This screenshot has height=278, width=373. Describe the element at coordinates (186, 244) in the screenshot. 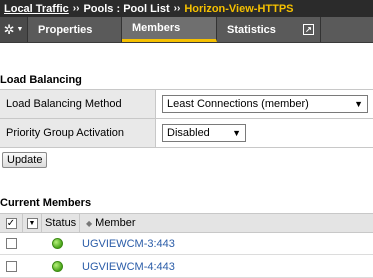

I see `table-row: UGVIEWCM-3:443` at that location.